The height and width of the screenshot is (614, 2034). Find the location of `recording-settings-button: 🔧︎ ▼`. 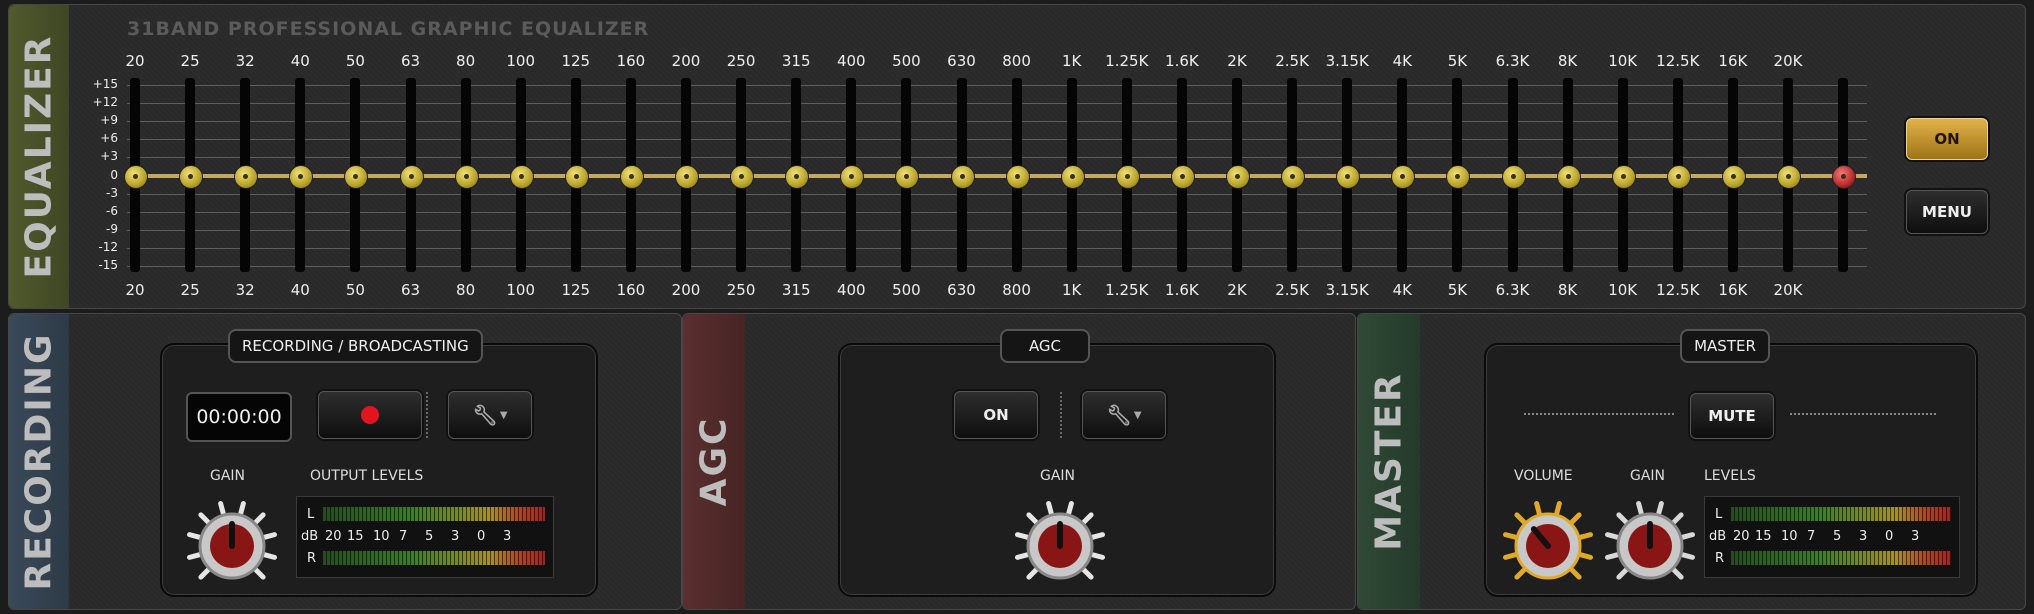

recording-settings-button: 🔧︎ ▼ is located at coordinates (490, 415).